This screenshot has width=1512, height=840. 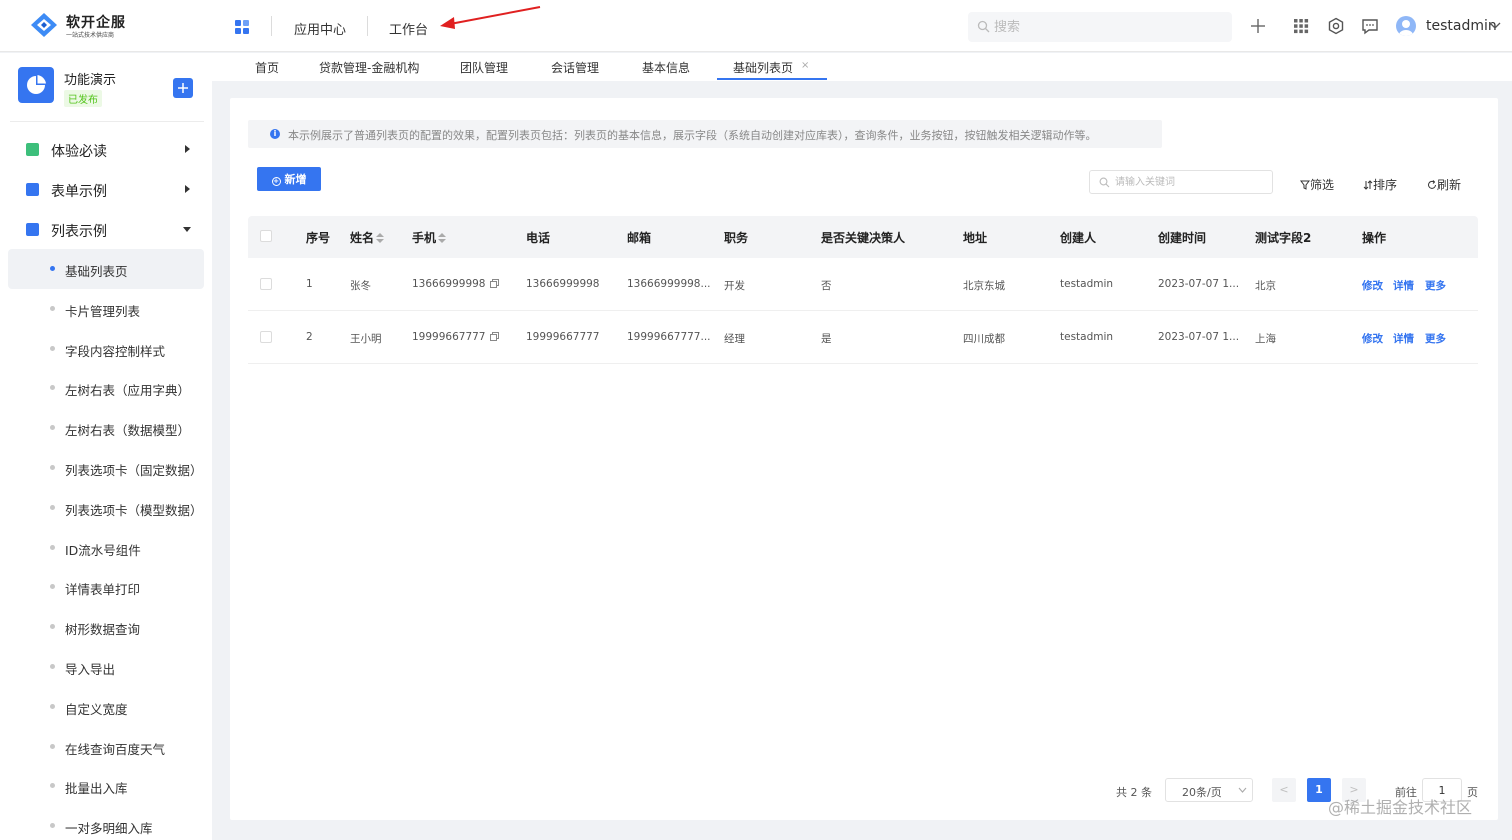 I want to click on username: testadmin, so click(x=1461, y=26).